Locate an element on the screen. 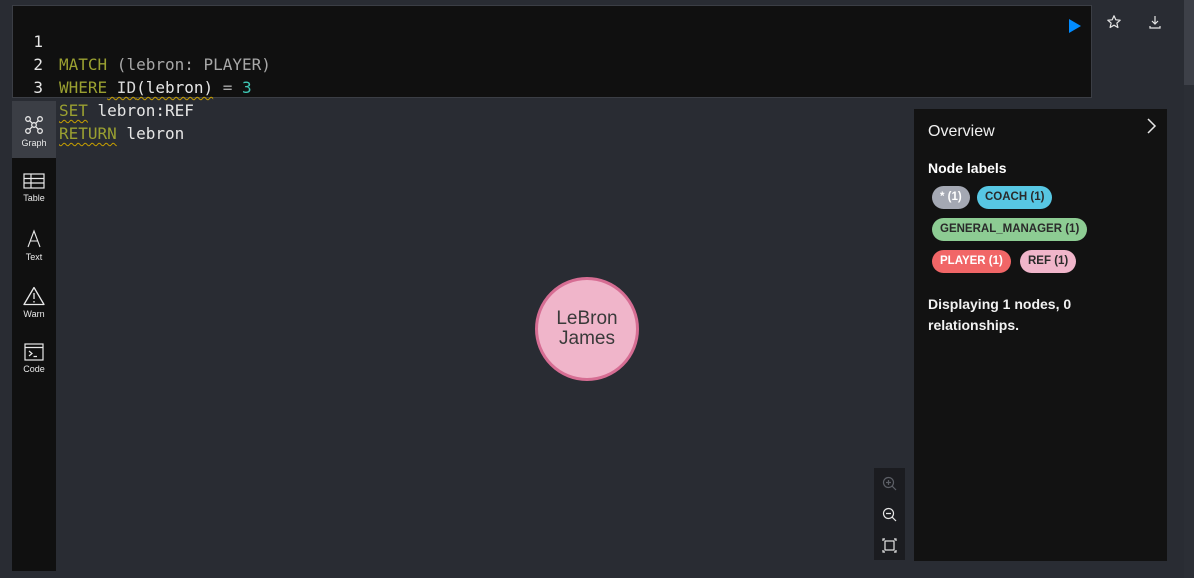  view-tab-label: Graph is located at coordinates (34, 143).